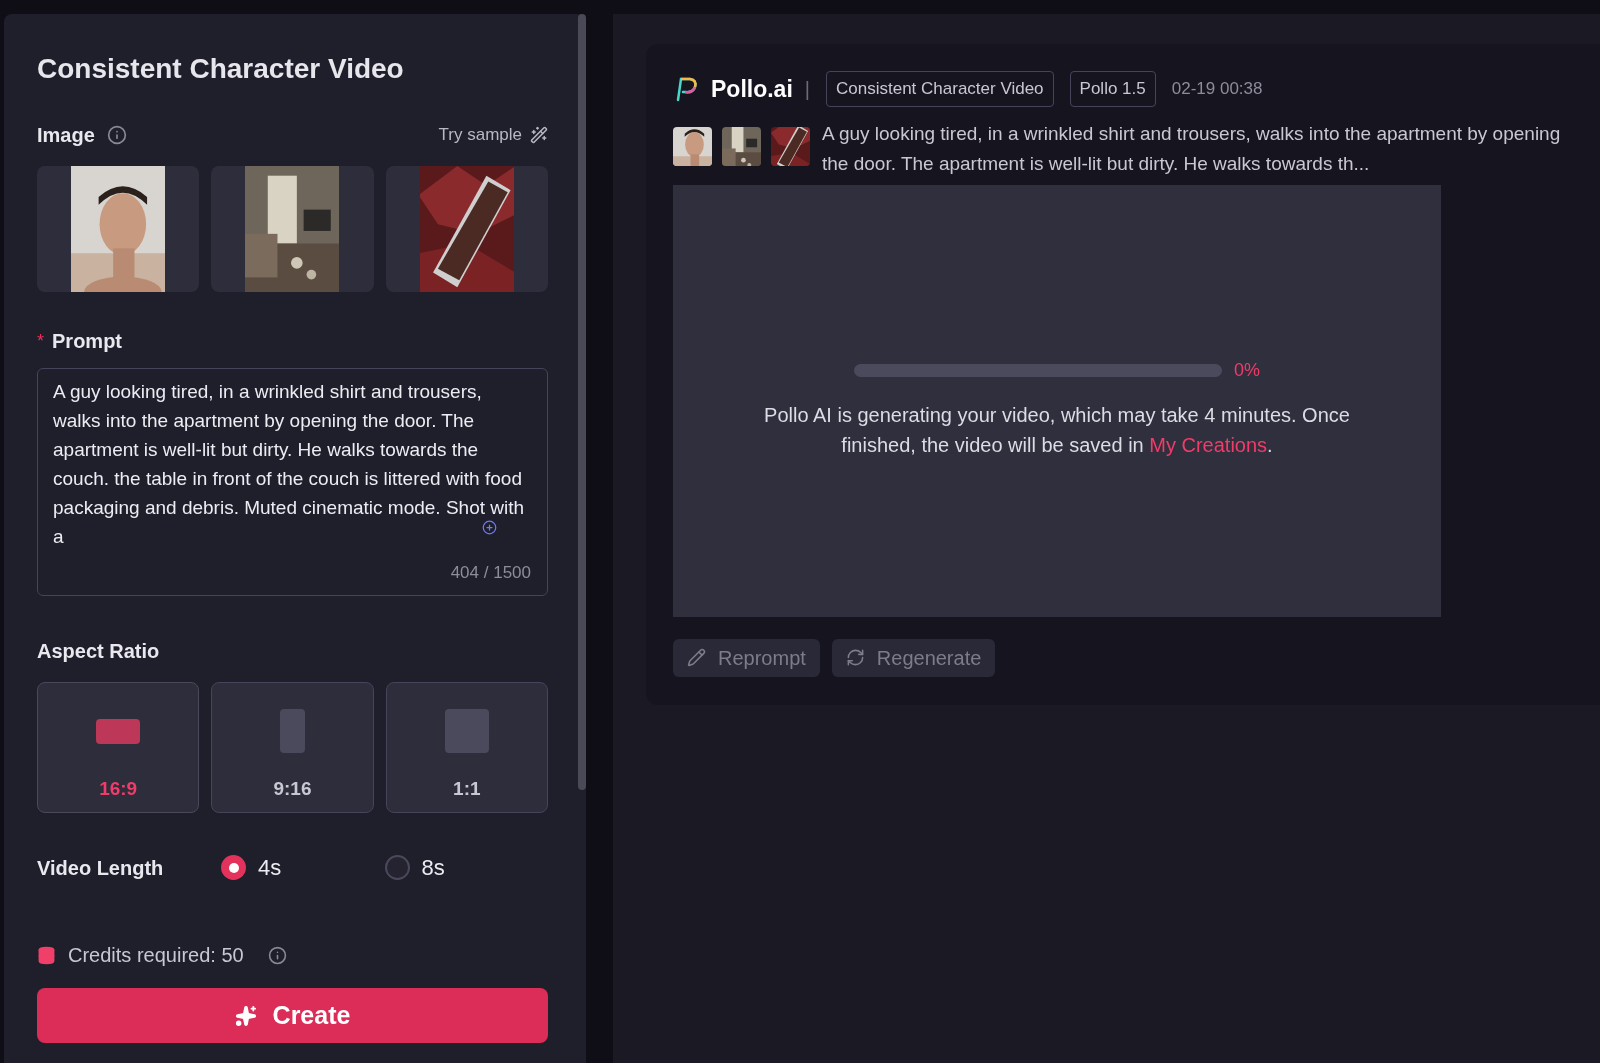 The image size is (1600, 1063). Describe the element at coordinates (1112, 89) in the screenshot. I see `tag: Pollo 1.5` at that location.